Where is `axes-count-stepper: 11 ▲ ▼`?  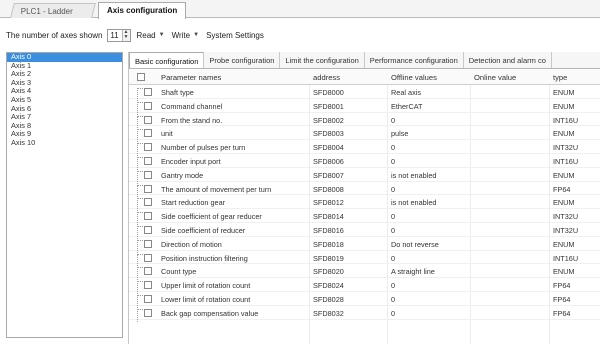
axes-count-stepper: 11 ▲ ▼ is located at coordinates (118, 35).